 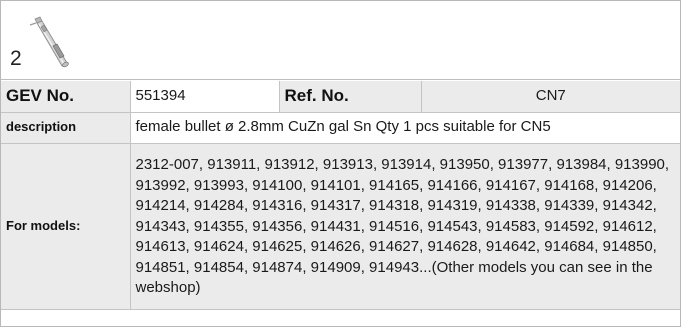 What do you see at coordinates (204, 97) in the screenshot?
I see `gev-number-value: 551394` at bounding box center [204, 97].